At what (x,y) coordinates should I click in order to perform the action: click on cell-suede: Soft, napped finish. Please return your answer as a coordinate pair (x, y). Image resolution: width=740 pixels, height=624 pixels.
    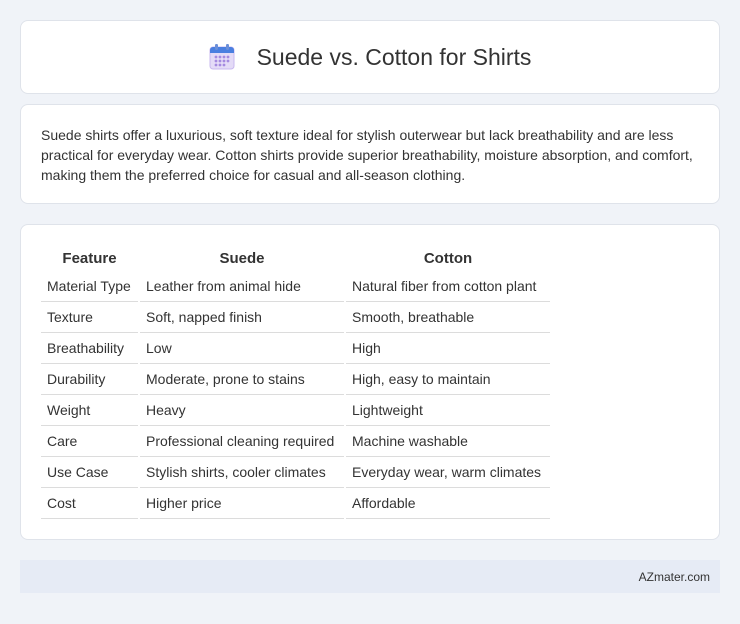
    Looking at the image, I should click on (242, 317).